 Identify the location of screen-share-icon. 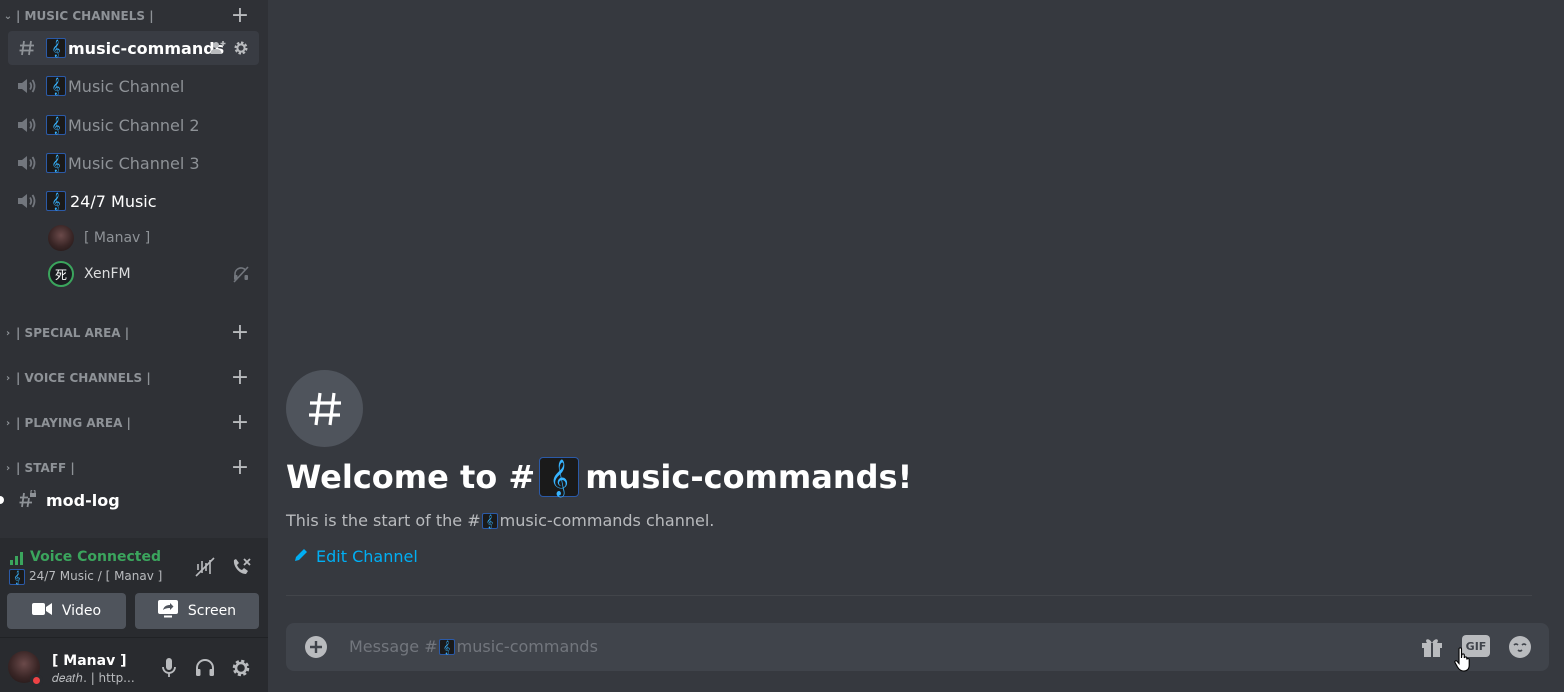
(167, 611).